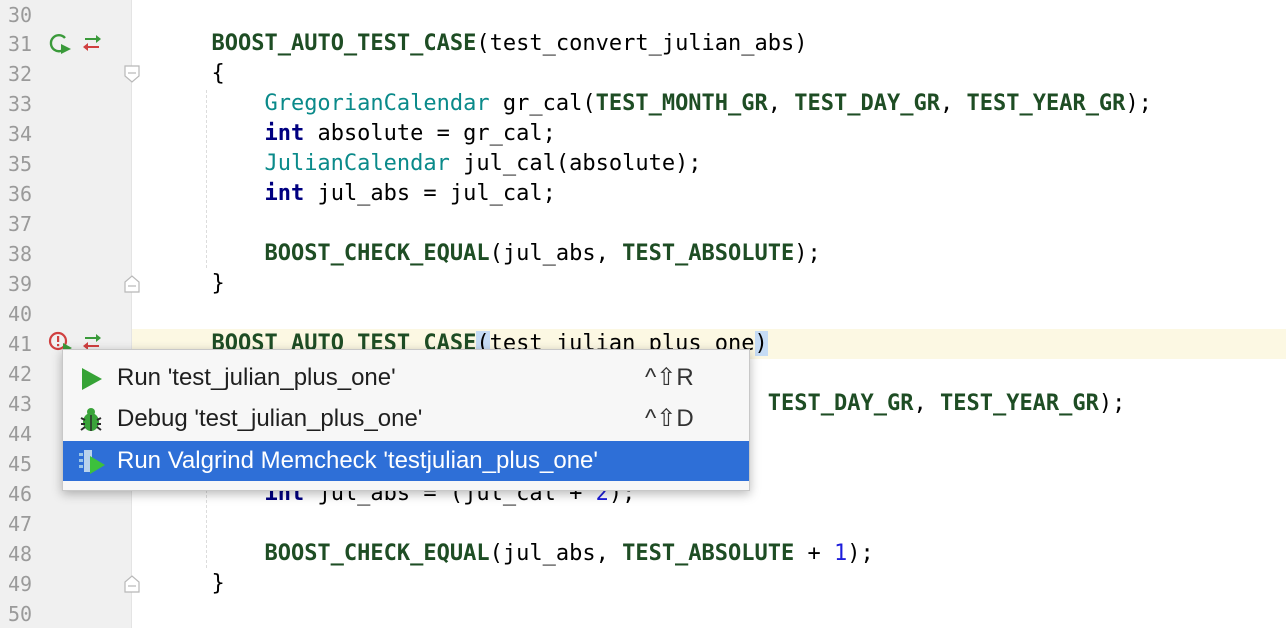 This screenshot has height=629, width=1286. I want to click on type-token: GregorianCalendar, so click(377, 103).